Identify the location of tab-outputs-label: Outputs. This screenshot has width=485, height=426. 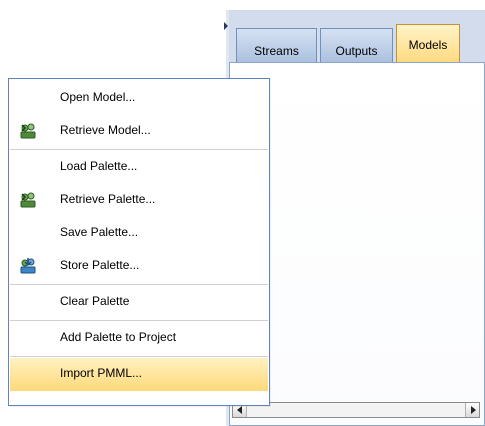
(356, 51).